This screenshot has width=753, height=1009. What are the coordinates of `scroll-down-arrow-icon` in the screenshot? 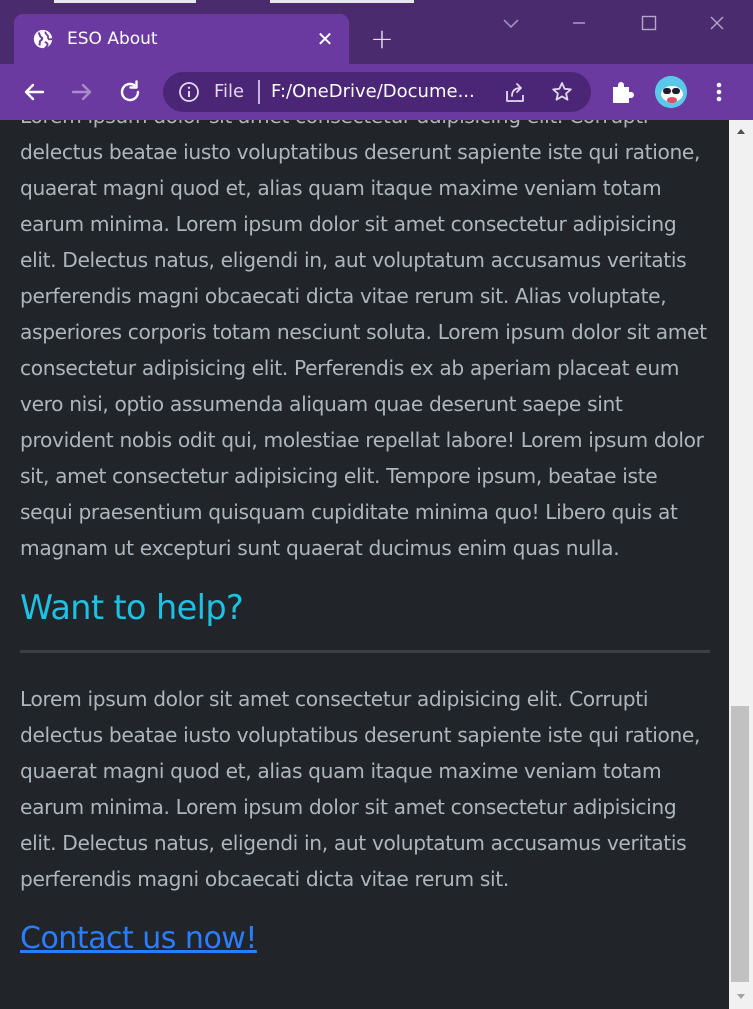 It's located at (741, 997).